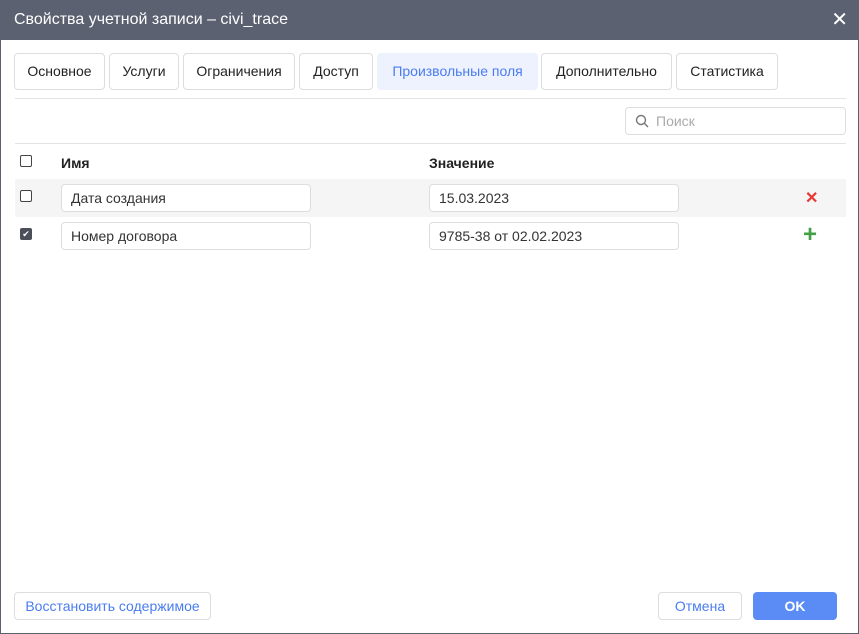 Image resolution: width=859 pixels, height=634 pixels. What do you see at coordinates (151, 19) in the screenshot?
I see `dialog-title: Свойства учетной записи – civi_trace` at bounding box center [151, 19].